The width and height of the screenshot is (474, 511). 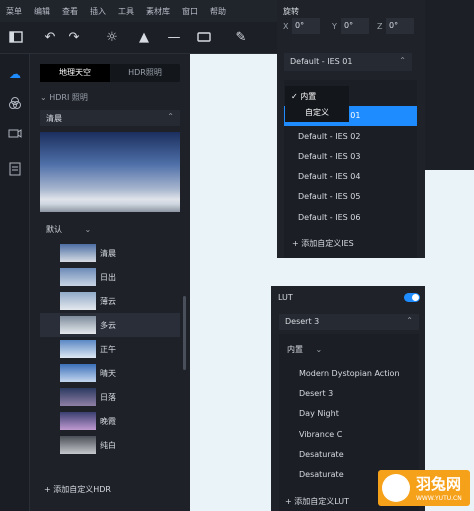 I want to click on hdr-list-item: 薄云, so click(x=110, y=301).